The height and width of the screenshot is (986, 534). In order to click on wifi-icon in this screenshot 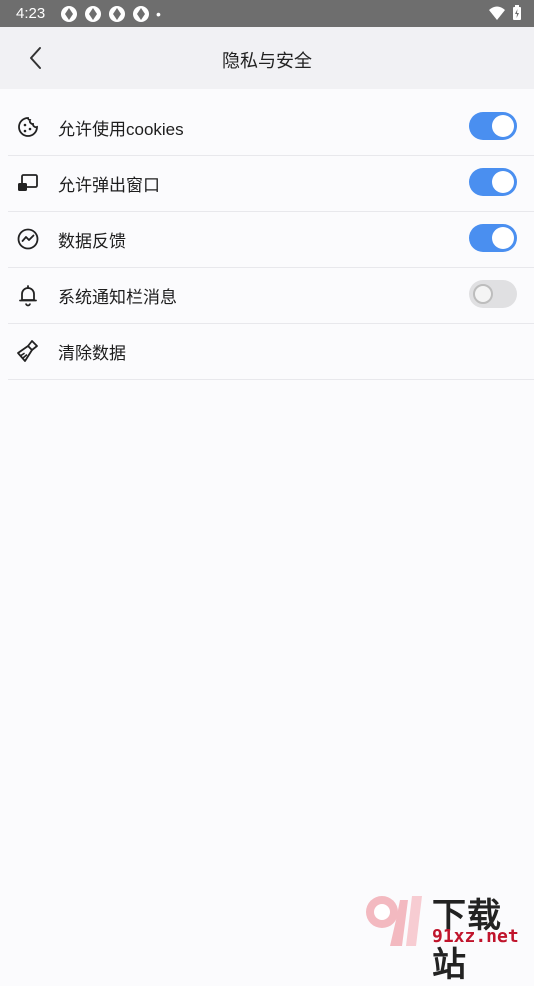, I will do `click(497, 13)`.